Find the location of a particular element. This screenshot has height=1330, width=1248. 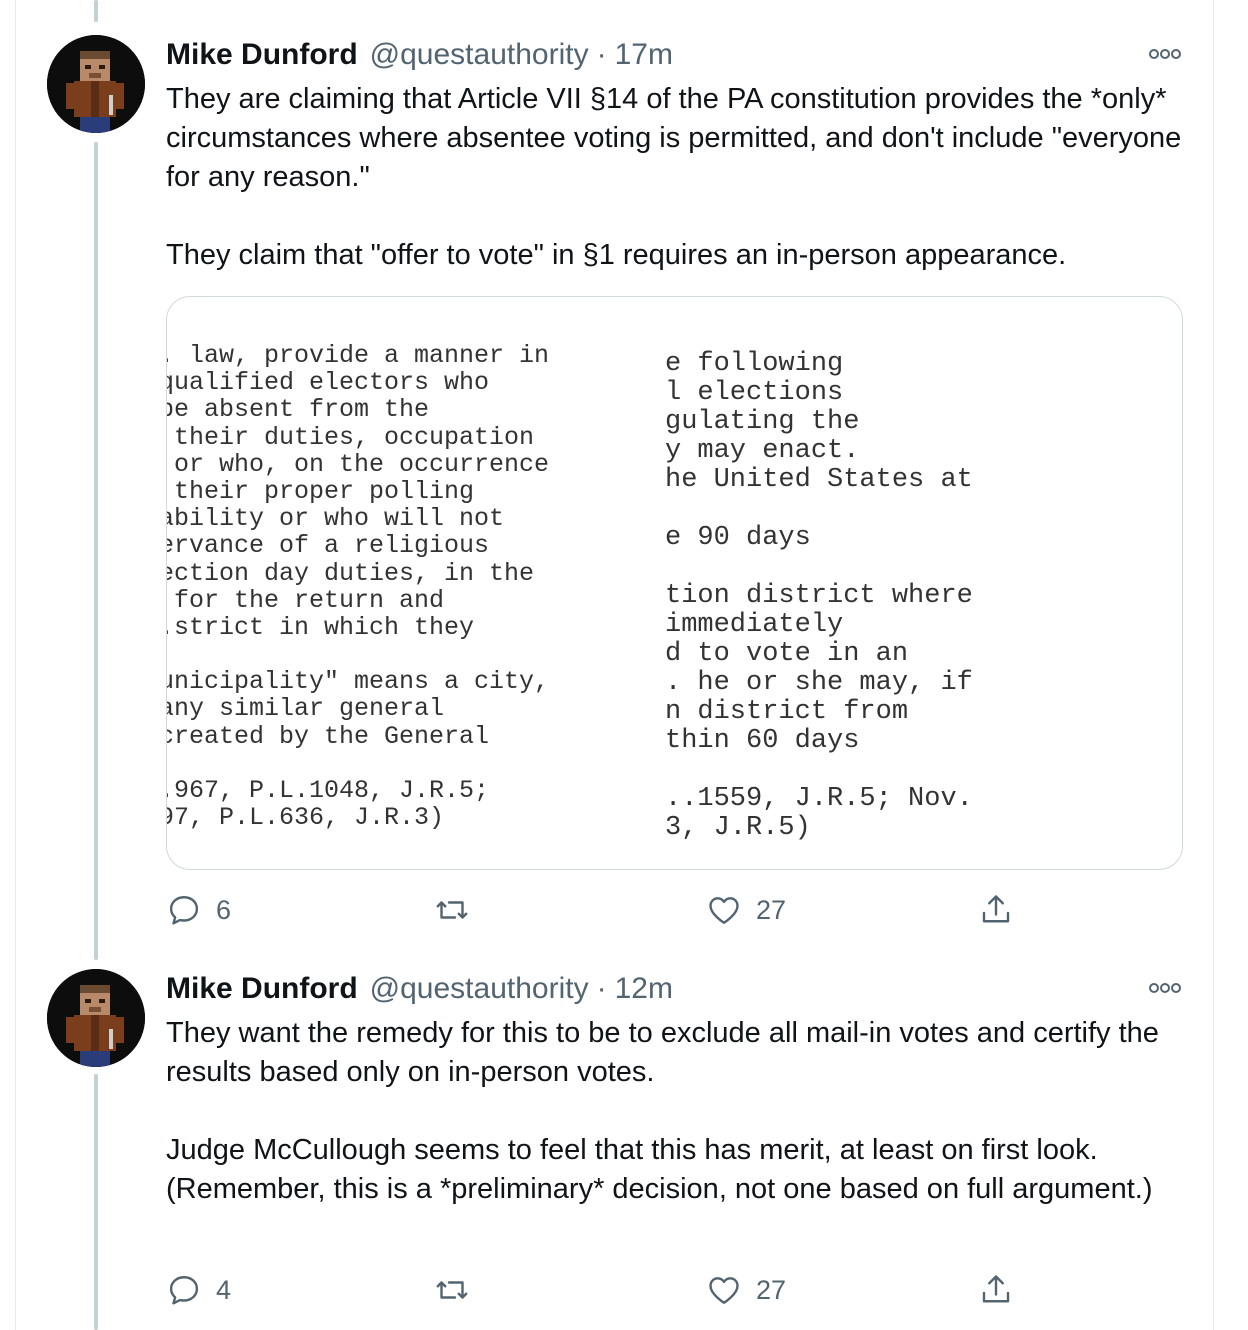

timestamp: 12m is located at coordinates (644, 989).